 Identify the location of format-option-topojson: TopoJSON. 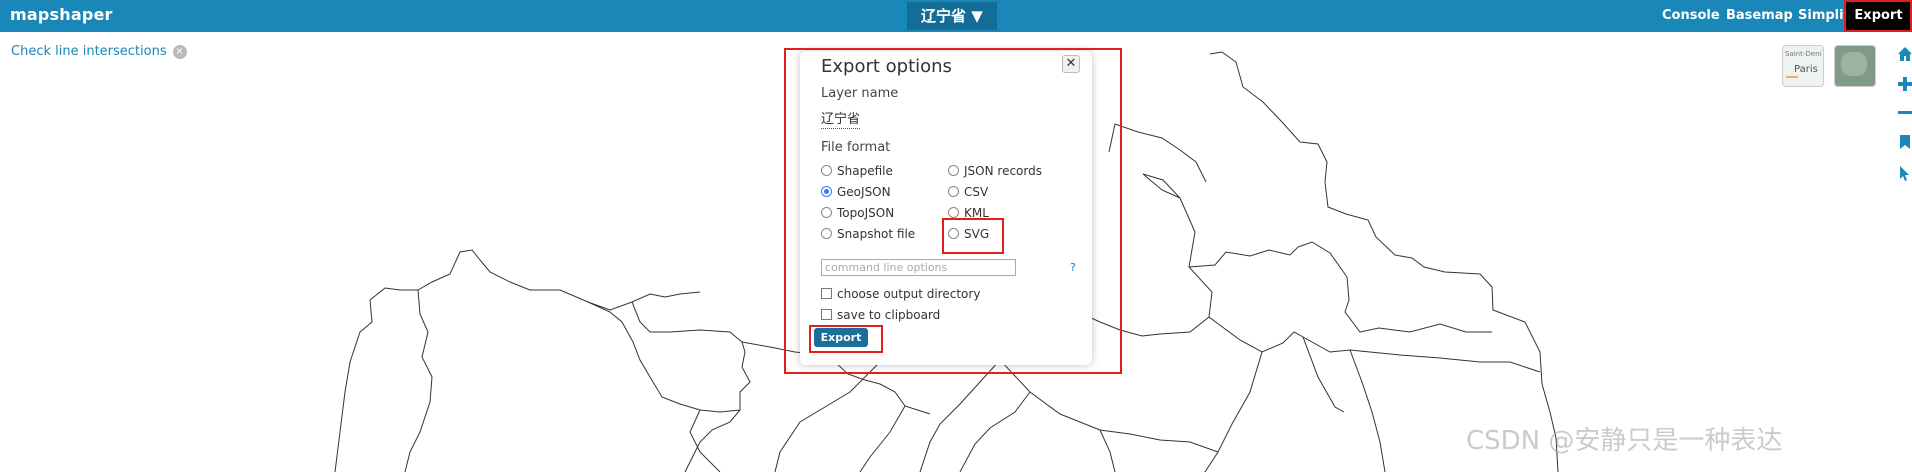
(857, 213).